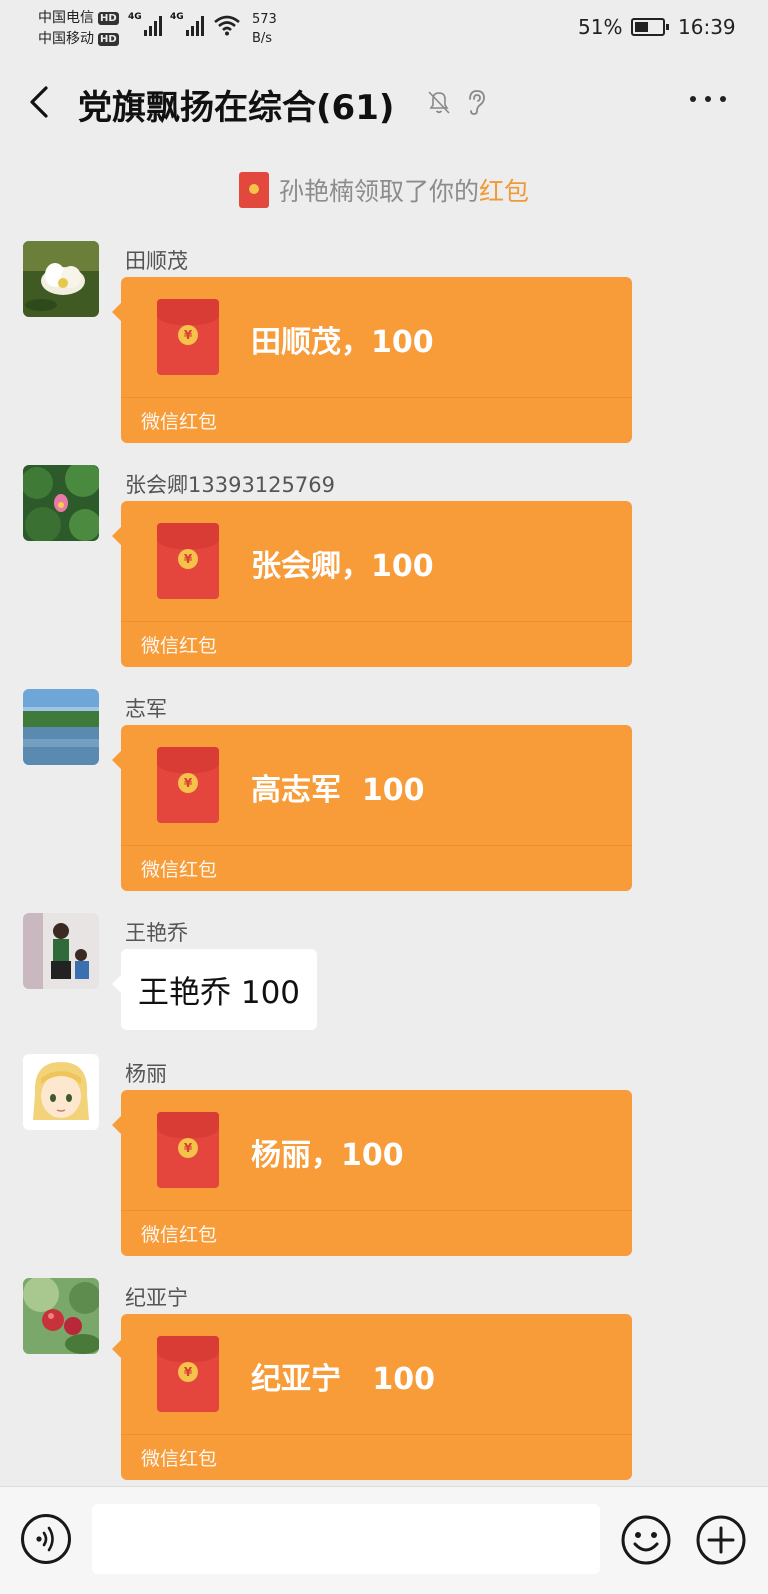 The height and width of the screenshot is (1594, 768). What do you see at coordinates (338, 790) in the screenshot?
I see `red-packet-text: 高志军 100` at bounding box center [338, 790].